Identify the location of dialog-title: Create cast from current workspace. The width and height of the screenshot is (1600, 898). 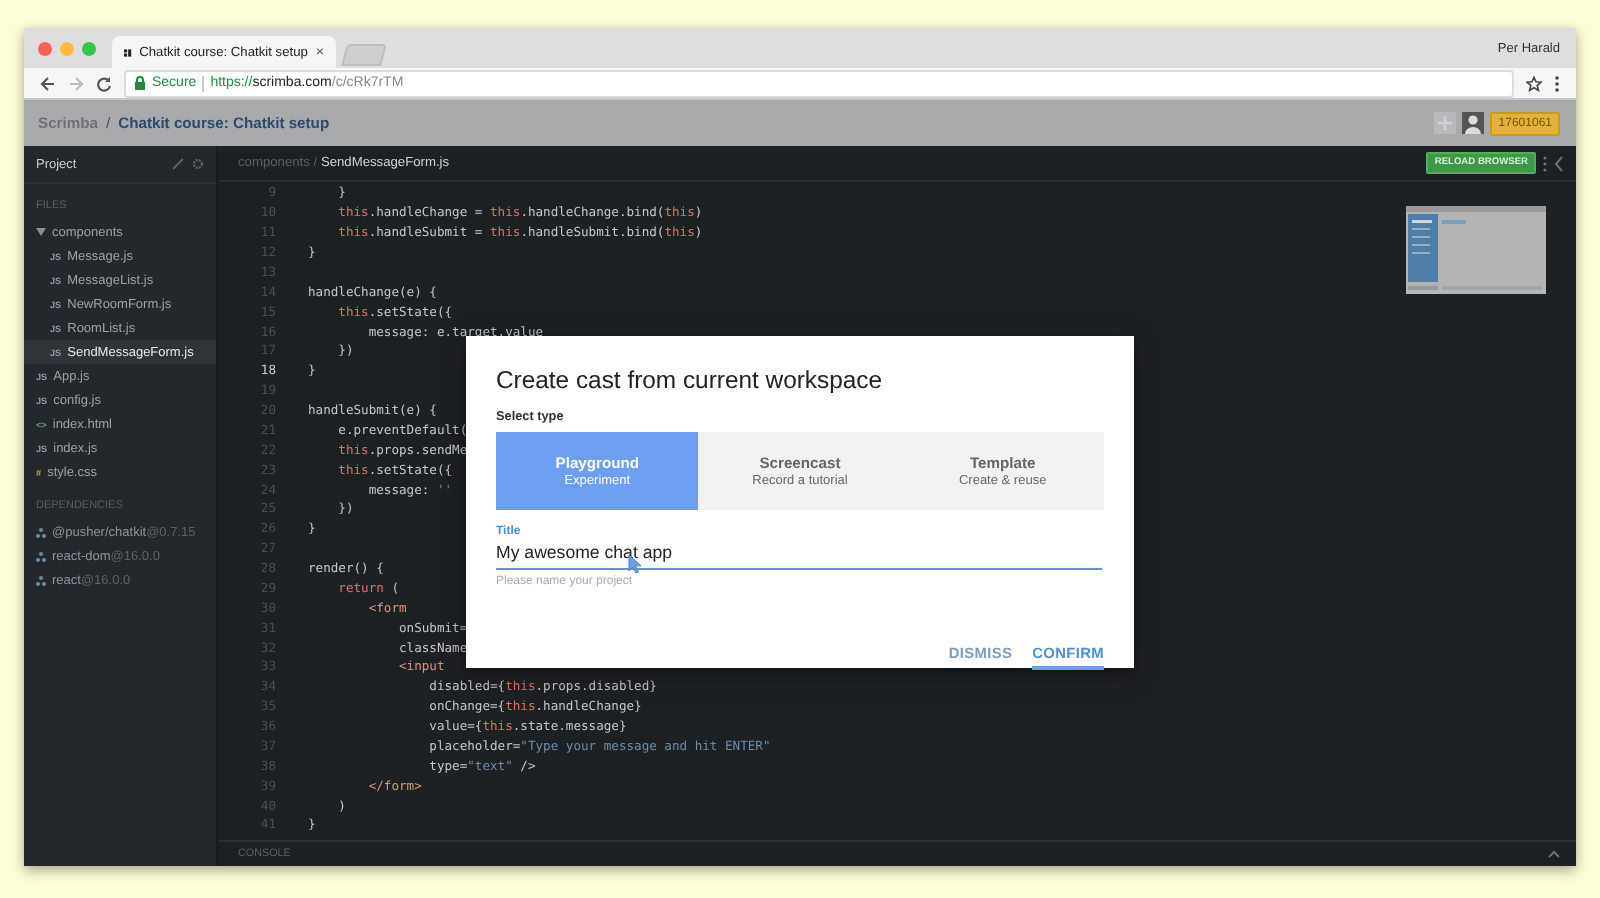
(690, 380).